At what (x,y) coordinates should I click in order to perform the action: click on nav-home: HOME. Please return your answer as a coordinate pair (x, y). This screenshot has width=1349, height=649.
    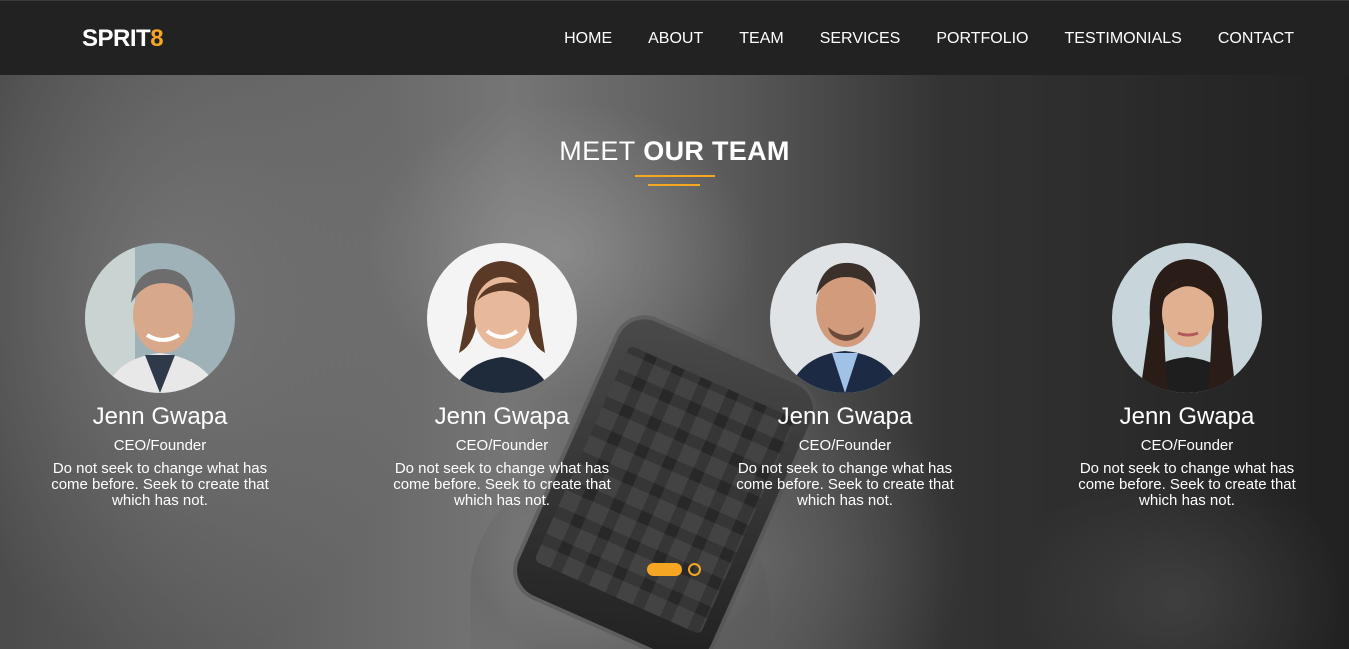
    Looking at the image, I should click on (588, 39).